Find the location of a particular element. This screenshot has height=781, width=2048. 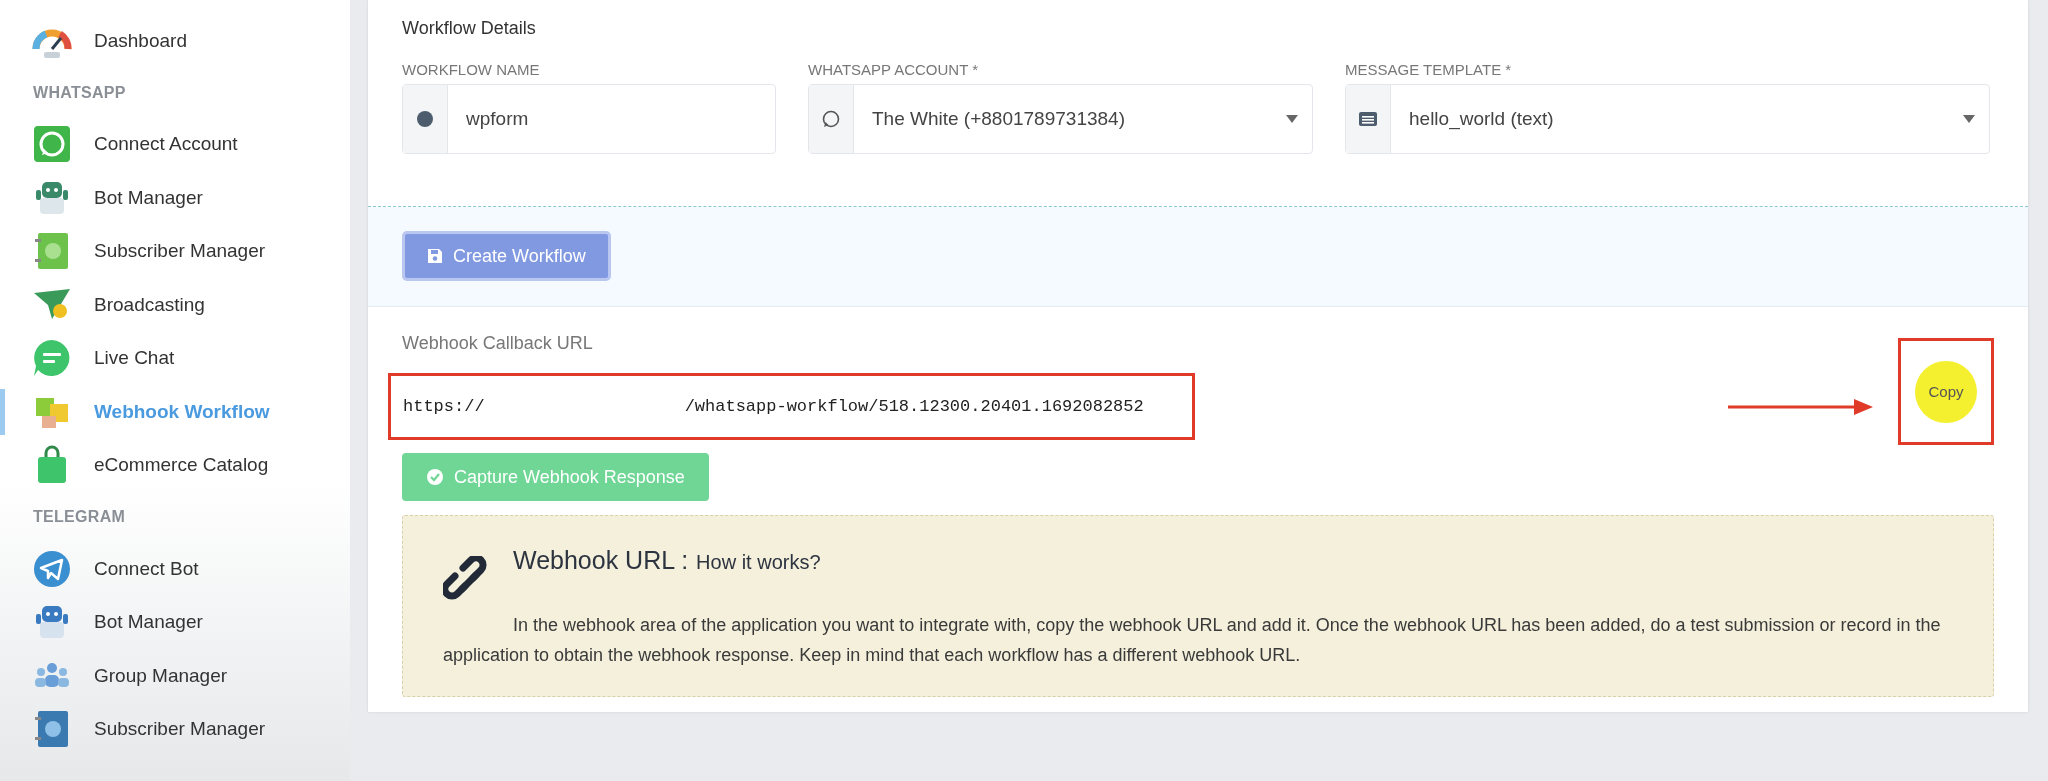

field-label: WORKFLOW NAME is located at coordinates (471, 69).